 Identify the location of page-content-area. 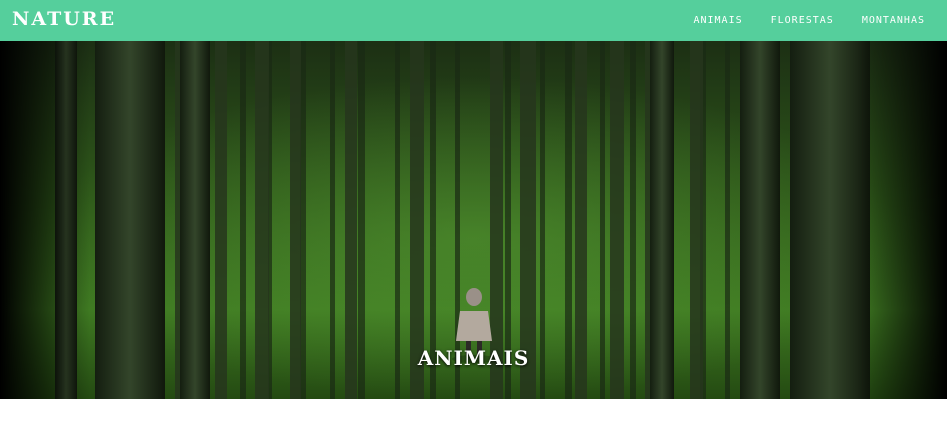
(473, 423).